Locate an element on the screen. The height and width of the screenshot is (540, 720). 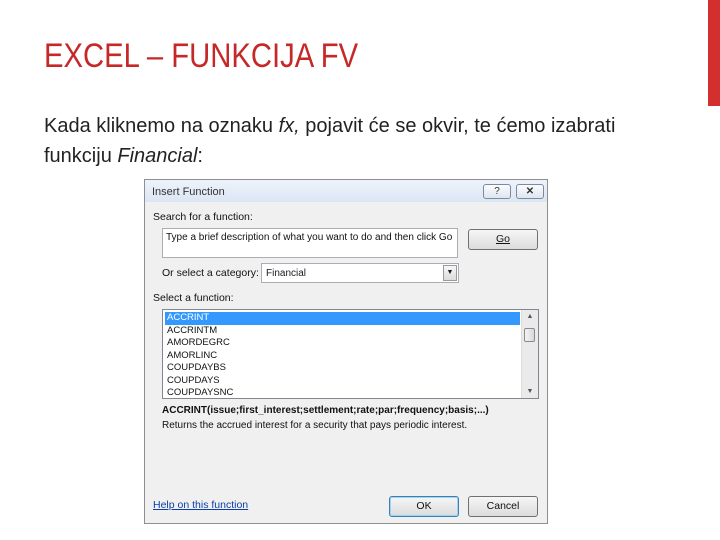
body-text-part3: : is located at coordinates (200, 156).